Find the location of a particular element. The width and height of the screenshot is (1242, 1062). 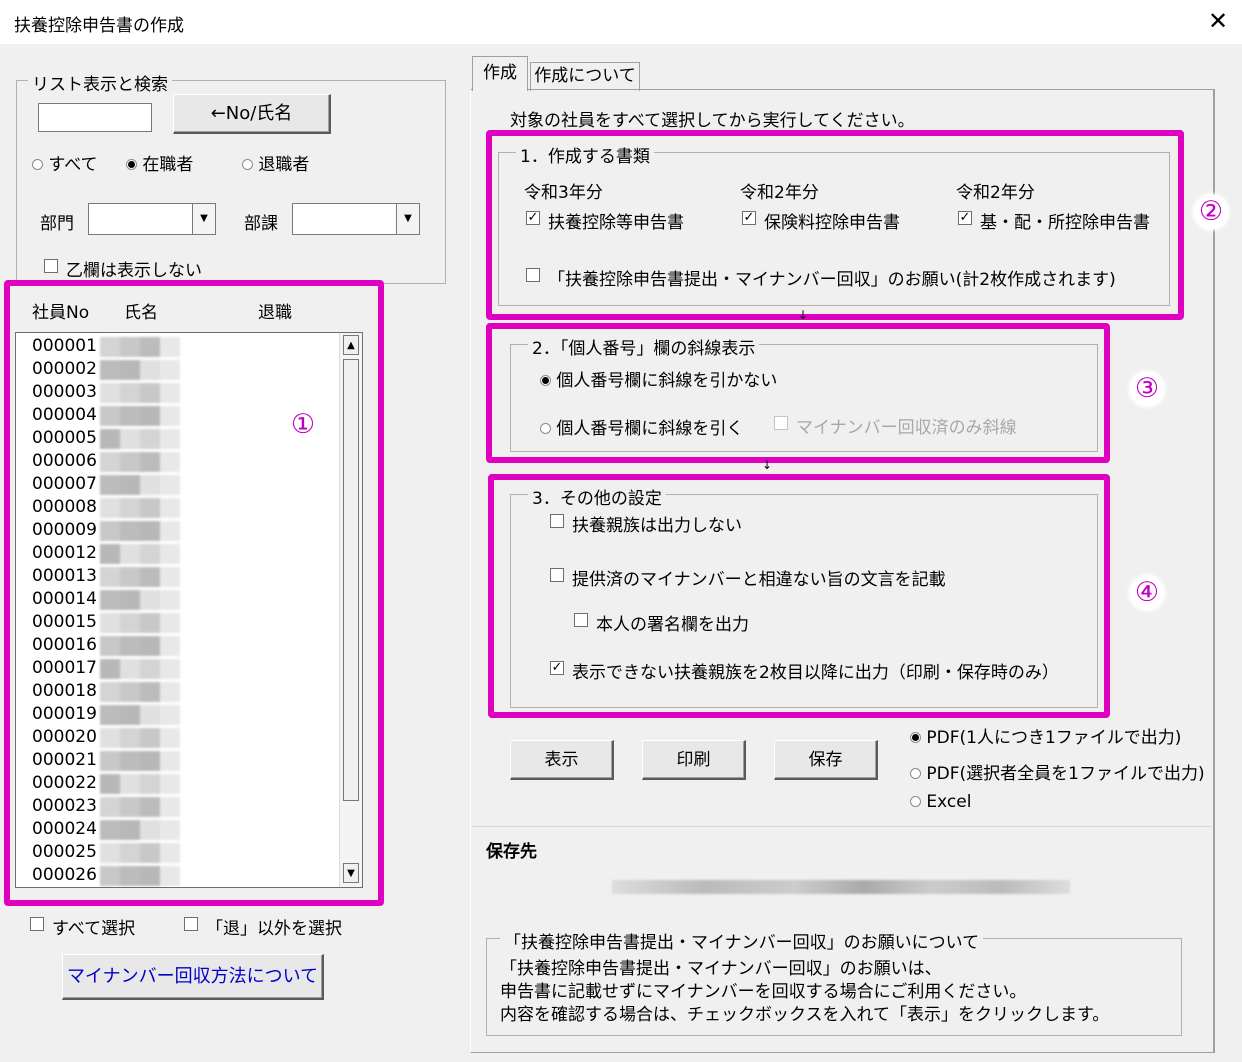

tab-create: 作成 is located at coordinates (500, 73).